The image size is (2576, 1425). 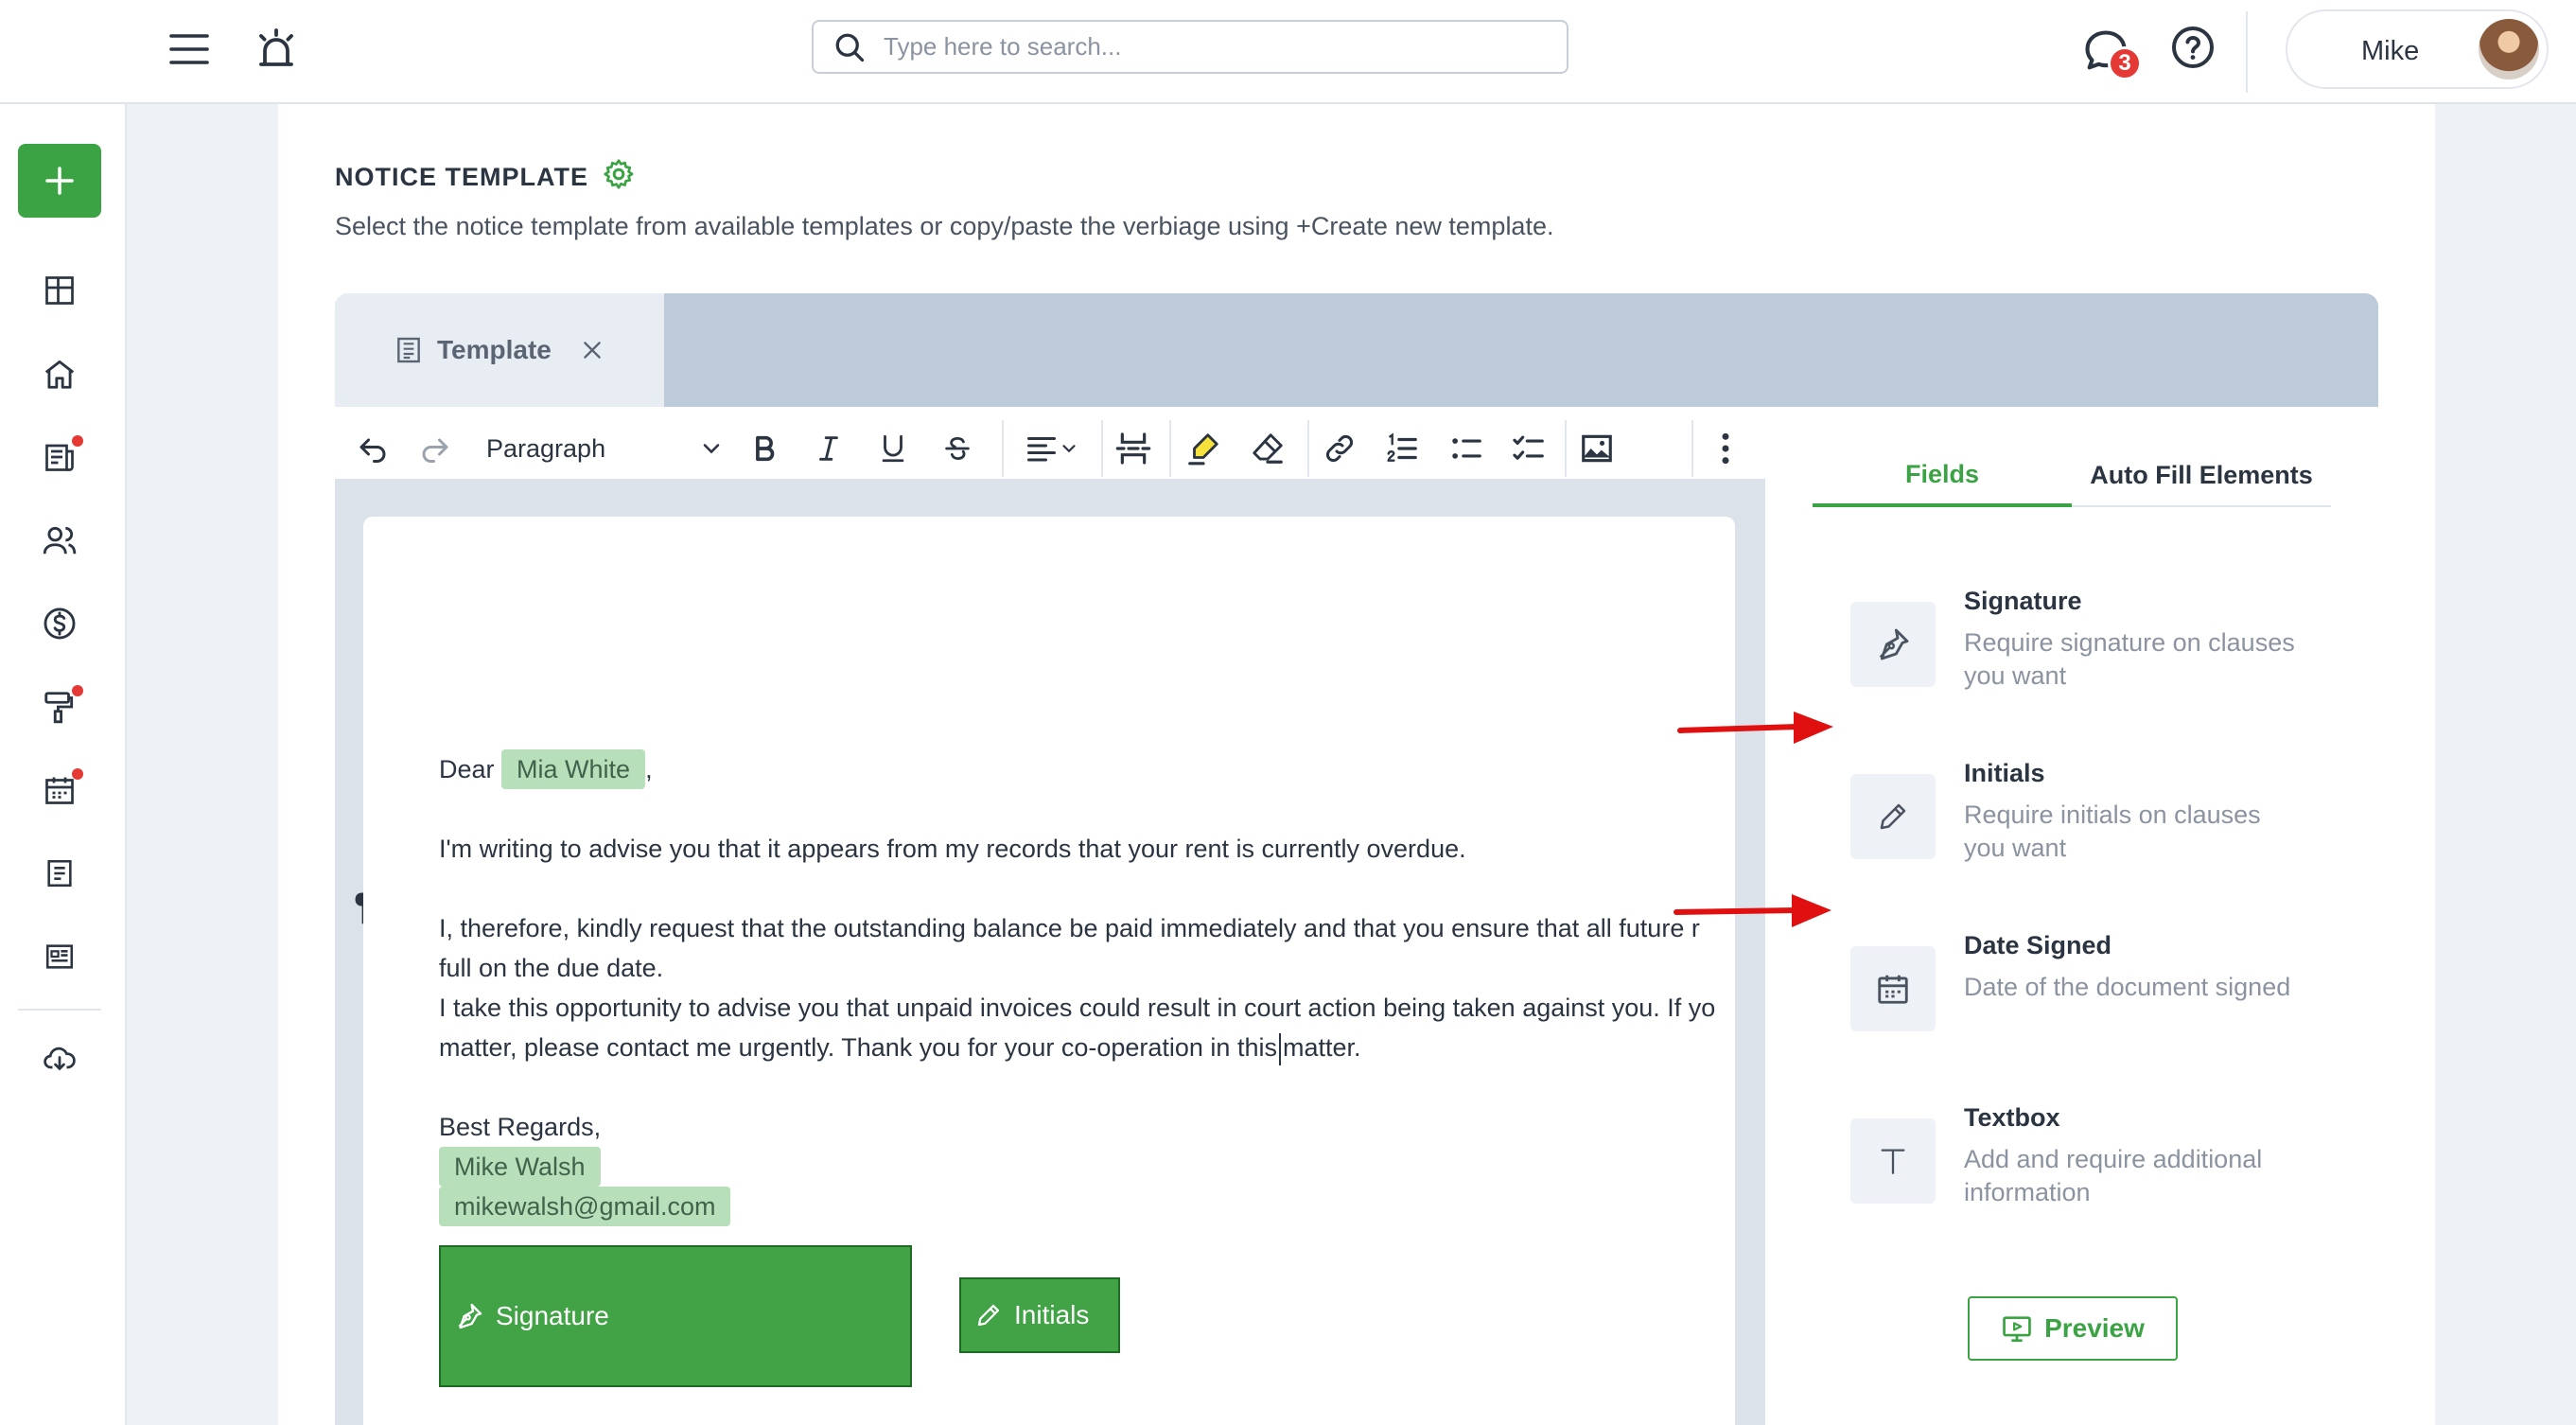 I want to click on add-new-button, so click(x=60, y=181).